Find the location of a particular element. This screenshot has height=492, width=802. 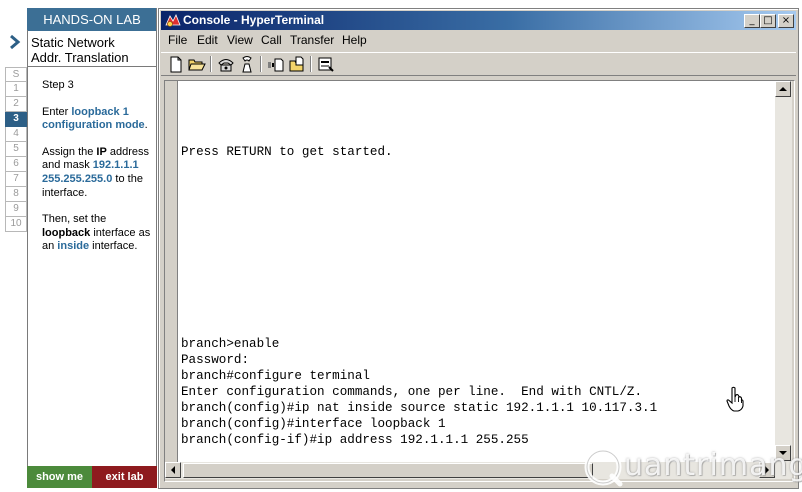

receive-icon is located at coordinates (297, 64).